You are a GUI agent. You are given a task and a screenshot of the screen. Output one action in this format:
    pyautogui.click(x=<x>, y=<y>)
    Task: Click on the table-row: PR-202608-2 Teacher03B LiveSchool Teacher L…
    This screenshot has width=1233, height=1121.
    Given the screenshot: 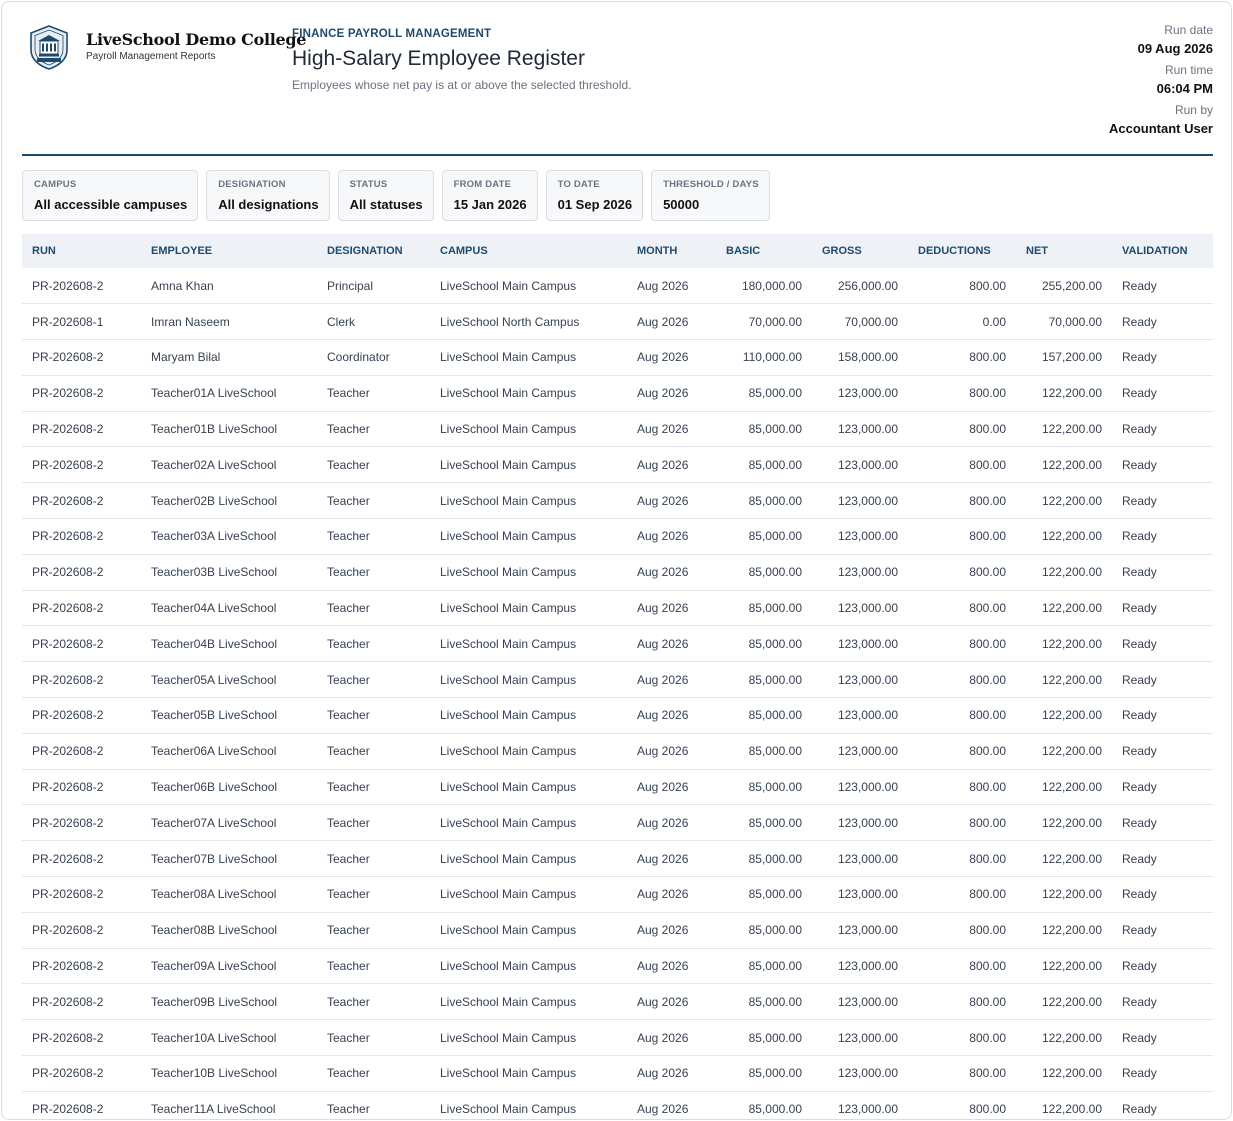 What is the action you would take?
    pyautogui.click(x=617, y=572)
    